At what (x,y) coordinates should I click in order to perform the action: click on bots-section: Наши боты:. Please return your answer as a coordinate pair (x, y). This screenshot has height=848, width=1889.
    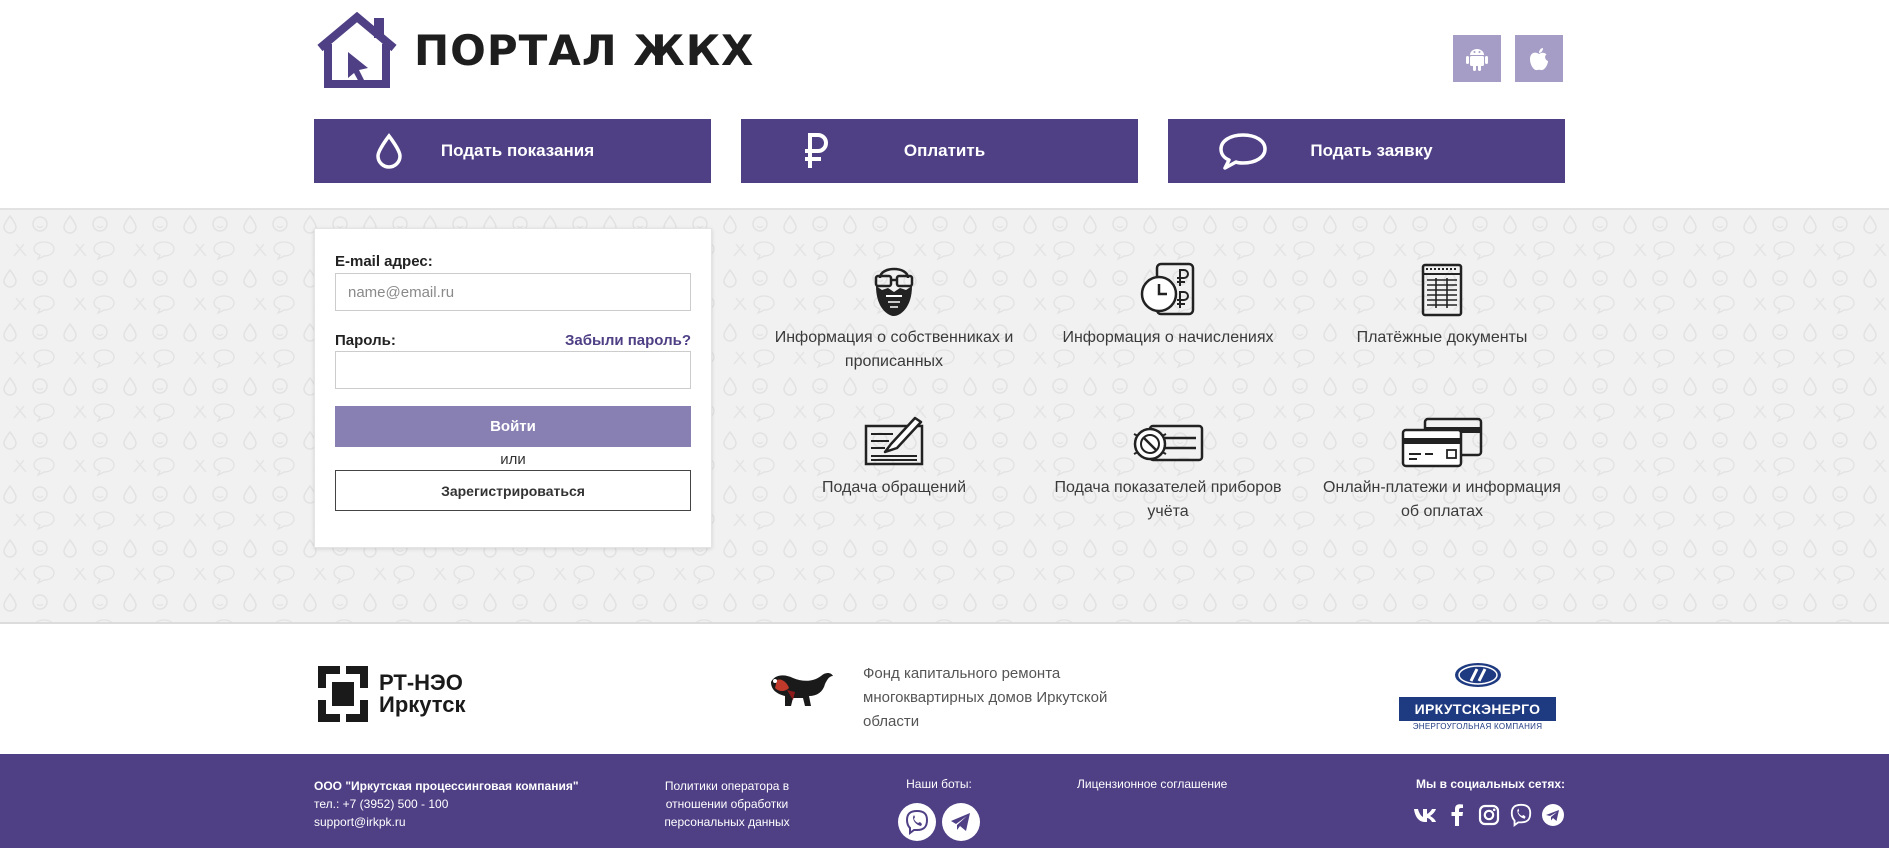
    Looking at the image, I should click on (939, 809).